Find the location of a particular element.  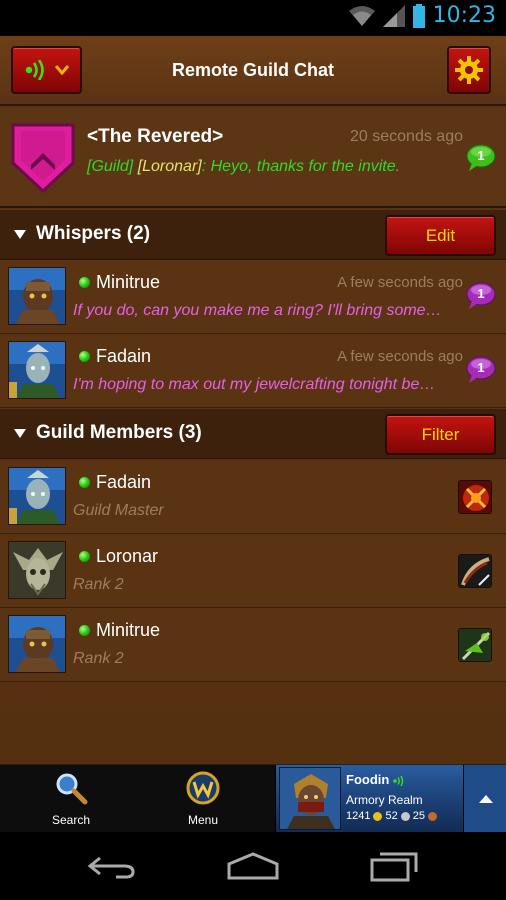

status-bar: 10:23 is located at coordinates (253, 18).